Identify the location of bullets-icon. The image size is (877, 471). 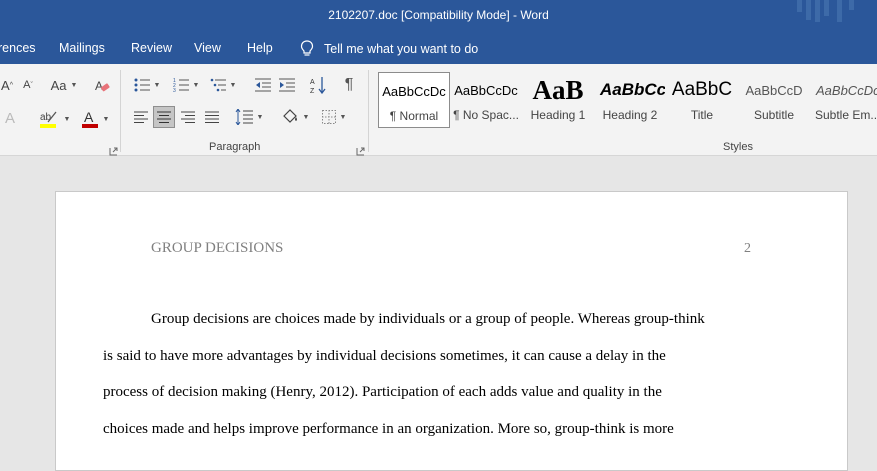
(142, 85).